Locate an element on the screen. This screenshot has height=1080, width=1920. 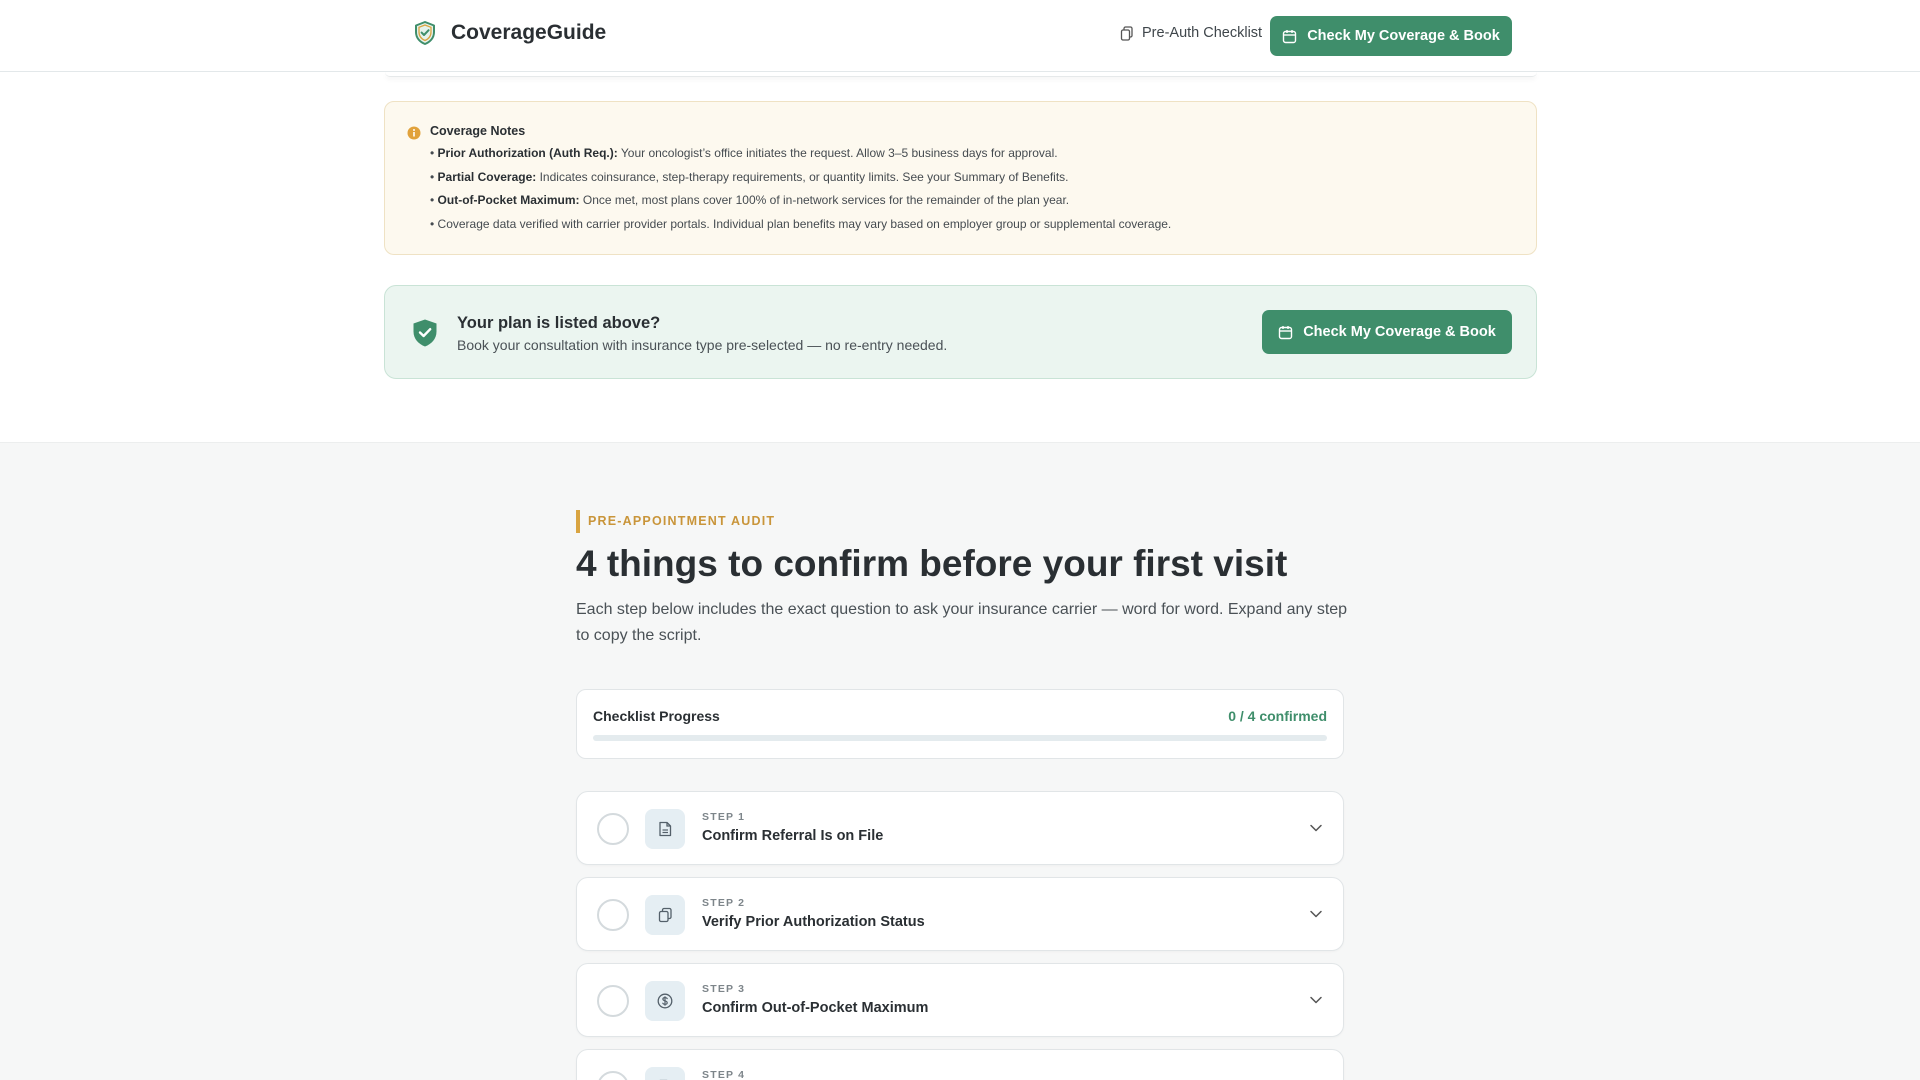
brand-logo-link: CoverageGuide is located at coordinates (509, 33).